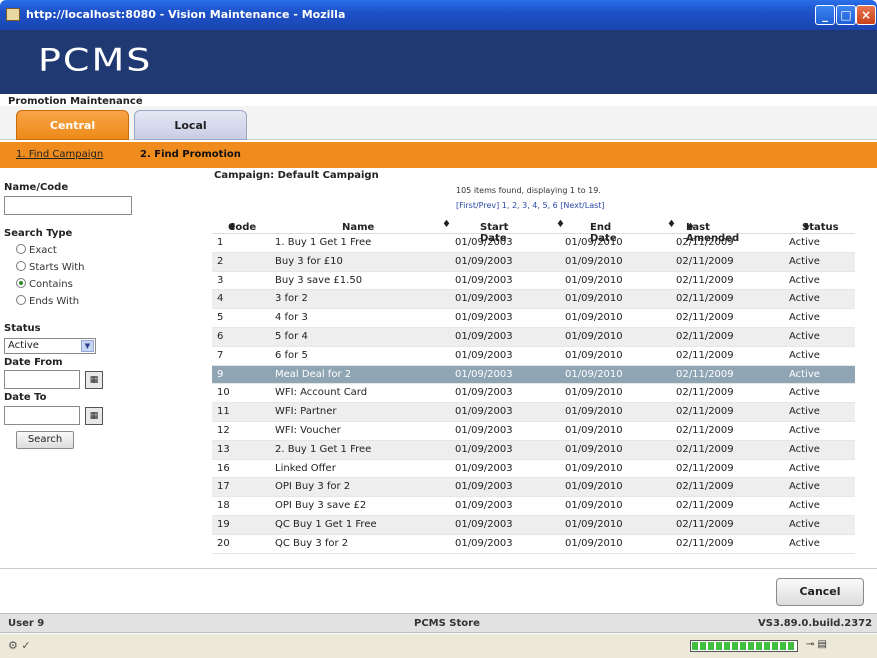 This screenshot has height=658, width=877. Describe the element at coordinates (319, 280) in the screenshot. I see `cell-name: Buy 3 save £1.50` at that location.